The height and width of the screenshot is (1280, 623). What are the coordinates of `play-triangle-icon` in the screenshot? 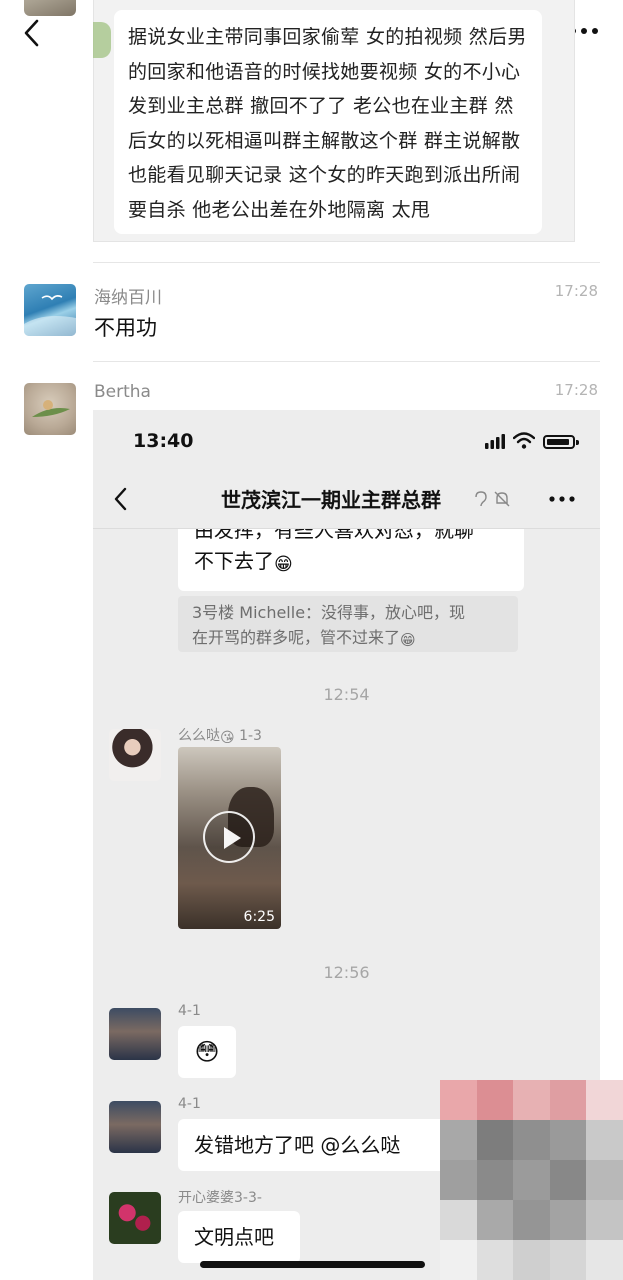 It's located at (232, 838).